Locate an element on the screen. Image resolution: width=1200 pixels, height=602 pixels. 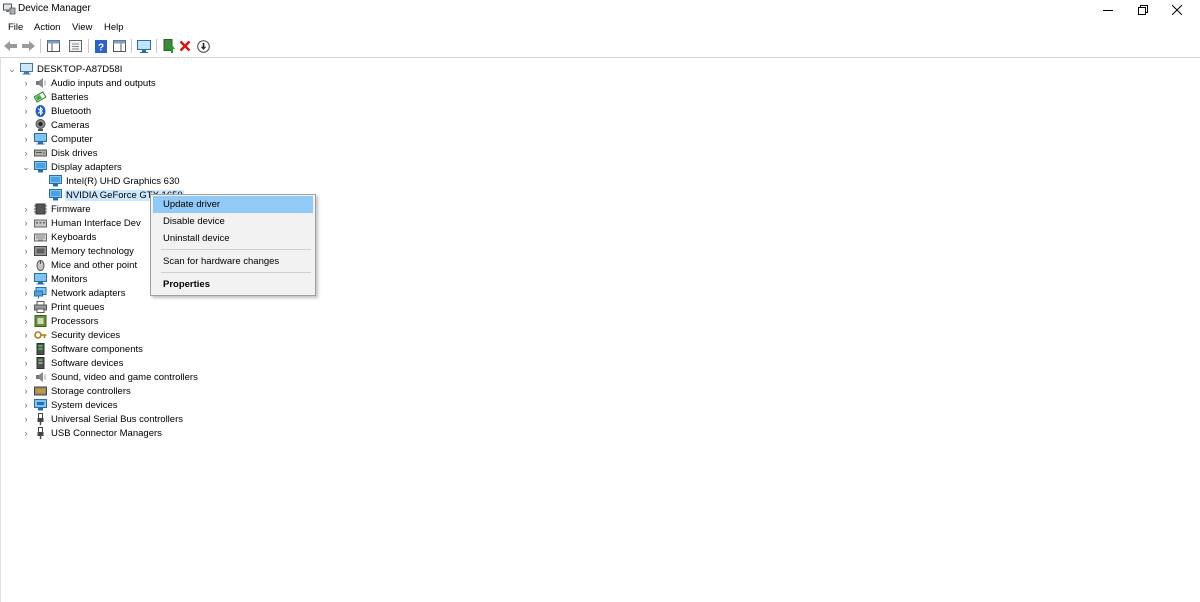
tree-item-audio: › Audio inputs and outputs is located at coordinates (89, 83).